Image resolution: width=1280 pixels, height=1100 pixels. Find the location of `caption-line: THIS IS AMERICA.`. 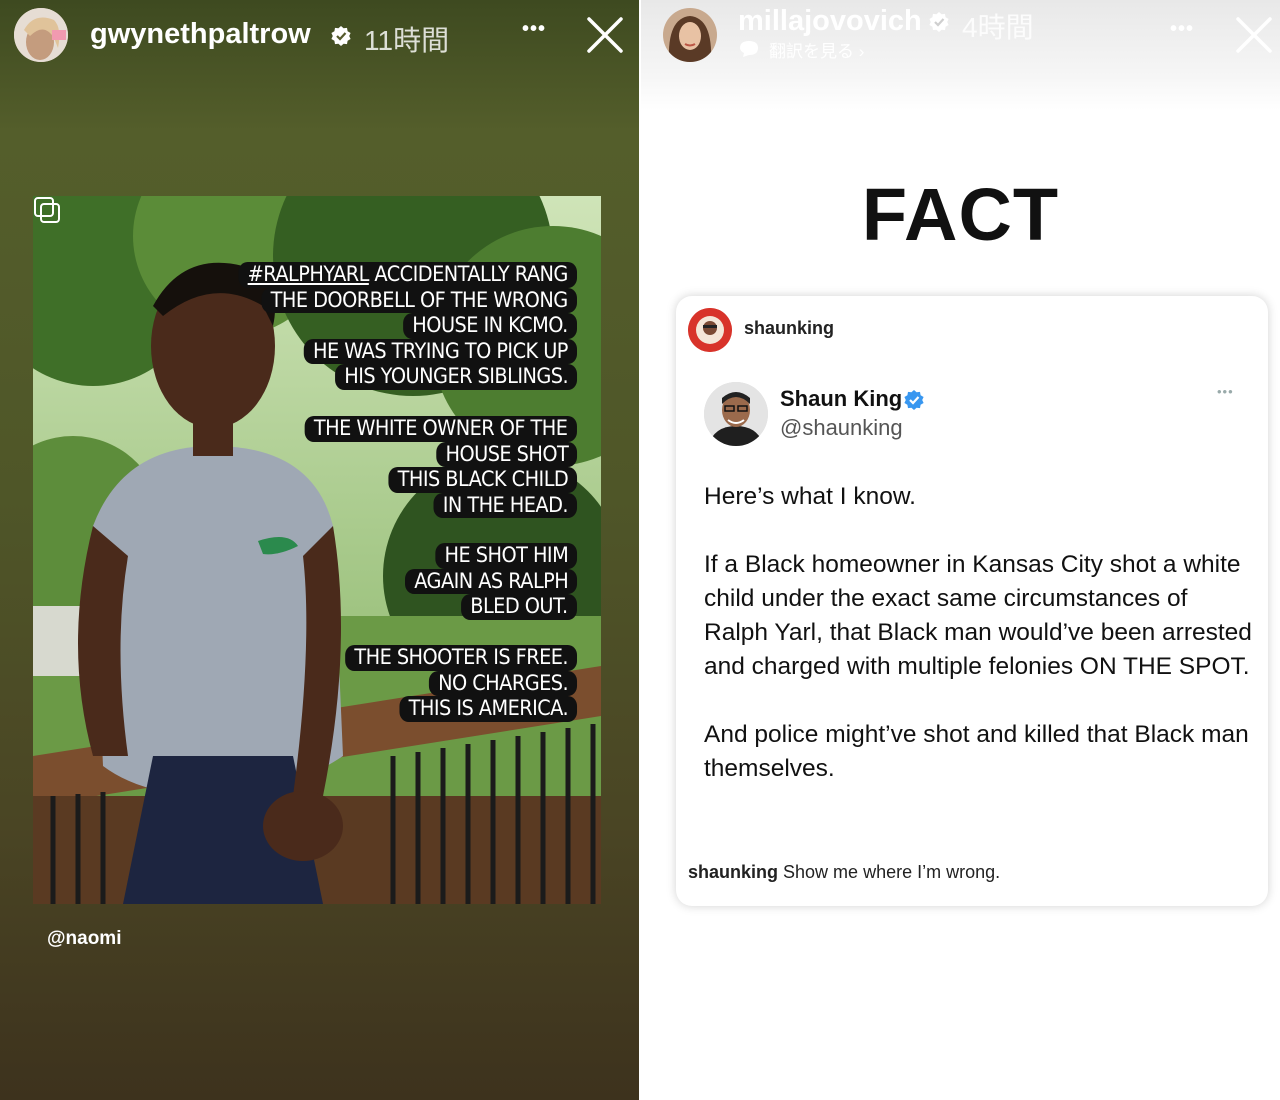

caption-line: THIS IS AMERICA. is located at coordinates (488, 709).